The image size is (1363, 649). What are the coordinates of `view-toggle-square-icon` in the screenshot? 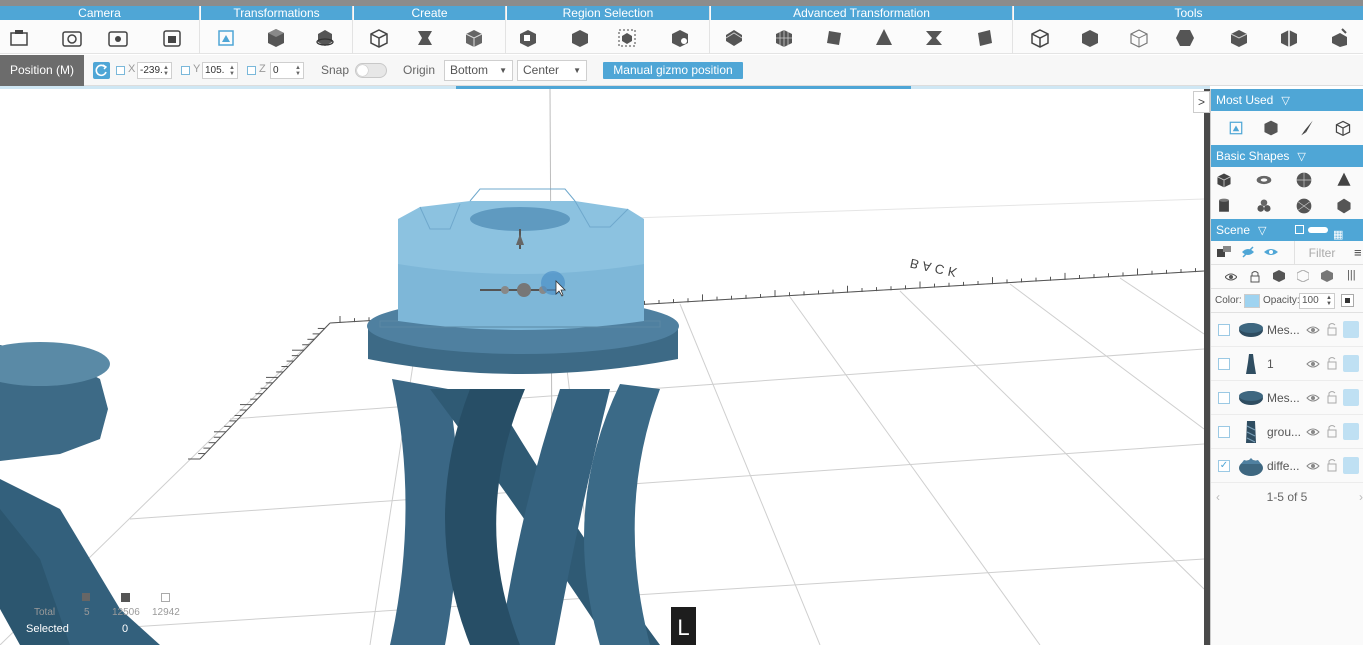 It's located at (1299, 229).